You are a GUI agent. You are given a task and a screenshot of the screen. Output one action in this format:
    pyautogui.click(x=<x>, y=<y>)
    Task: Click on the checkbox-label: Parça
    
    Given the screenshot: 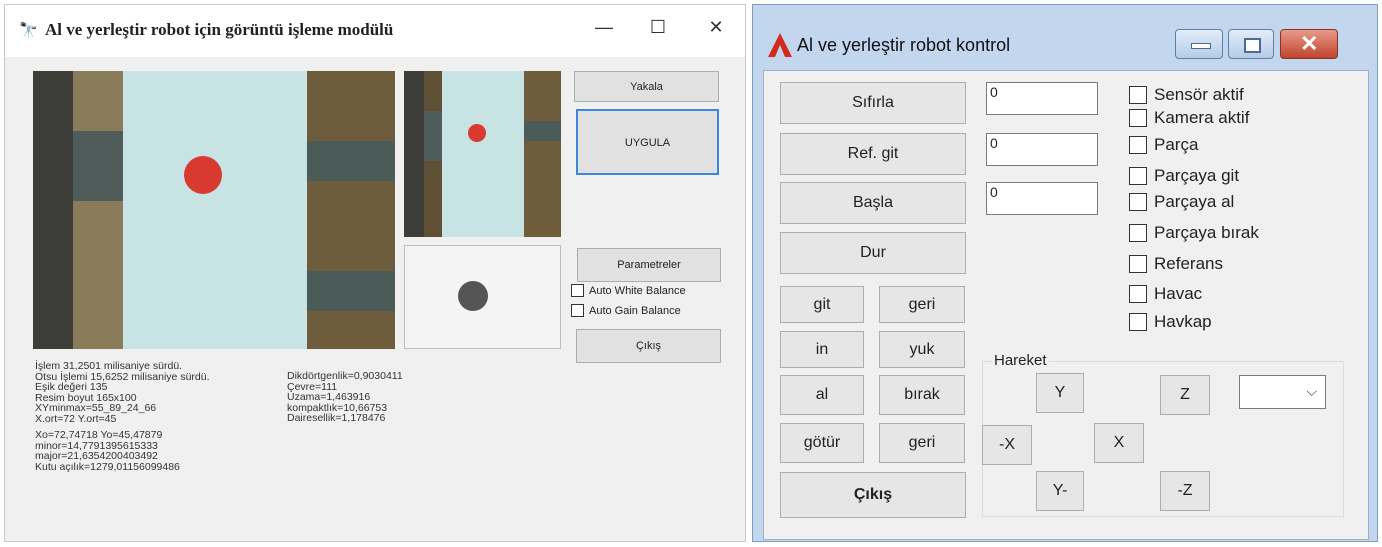 What is the action you would take?
    pyautogui.click(x=1176, y=144)
    